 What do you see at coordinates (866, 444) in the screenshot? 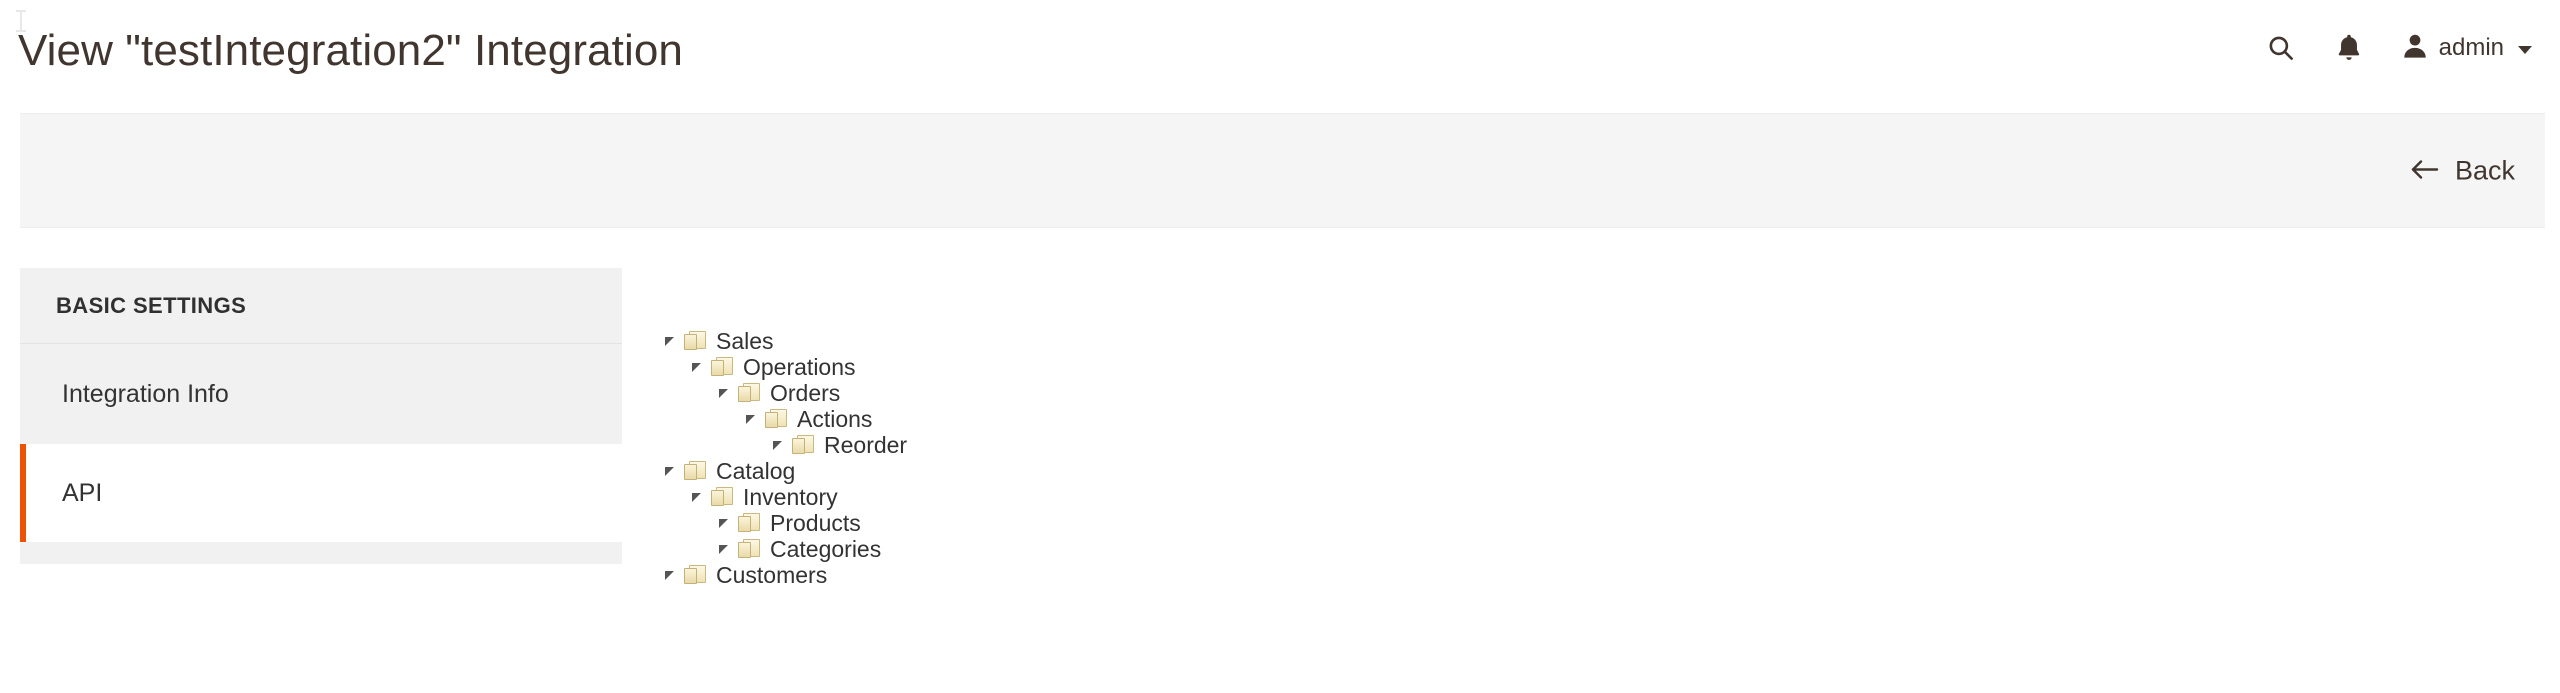
I see `tree-node-label: Reorder` at bounding box center [866, 444].